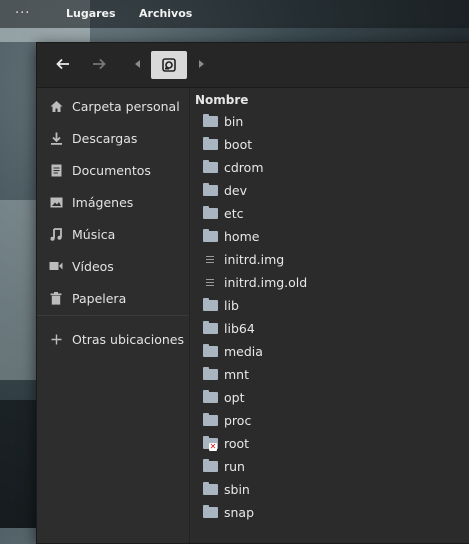  Describe the element at coordinates (329, 420) in the screenshot. I see `list-item: proc` at that location.